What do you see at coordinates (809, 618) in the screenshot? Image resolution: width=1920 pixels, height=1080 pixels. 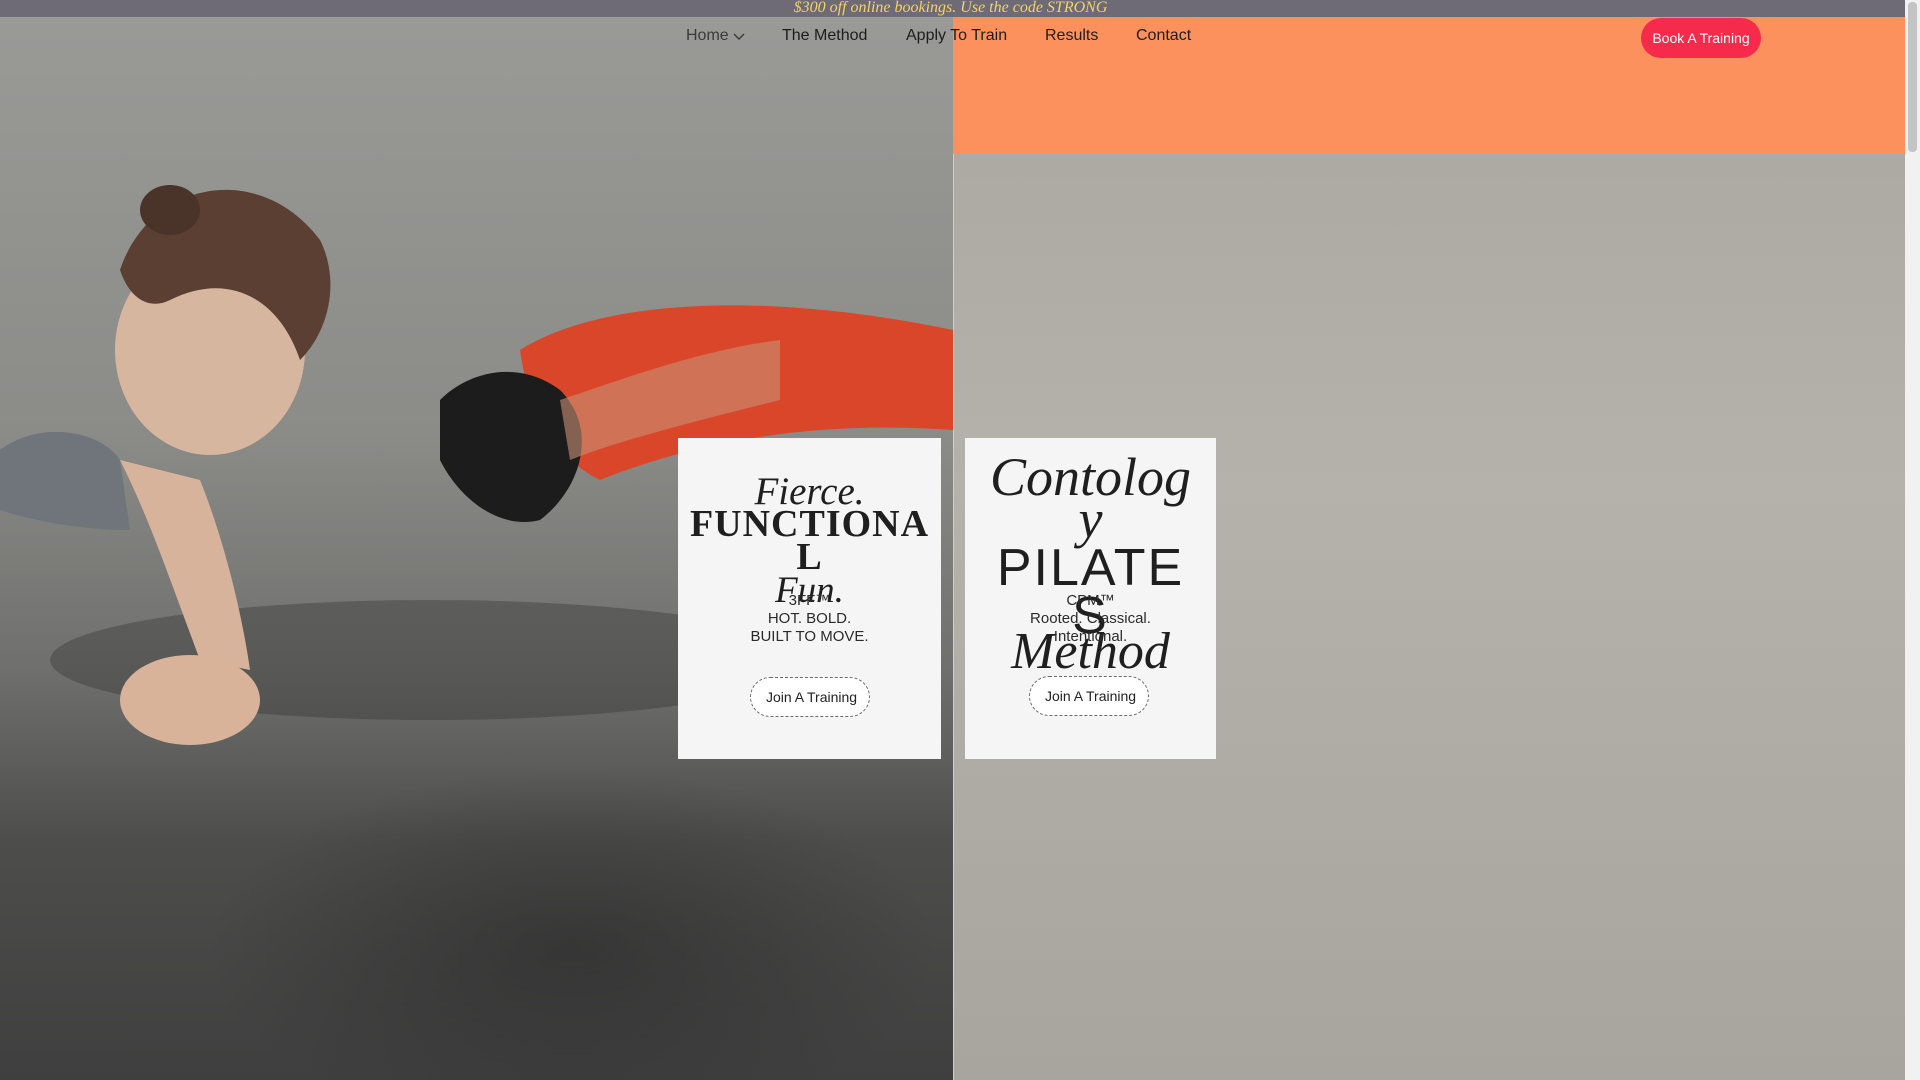 I see `card-tagline: HOT. BOLD.` at bounding box center [809, 618].